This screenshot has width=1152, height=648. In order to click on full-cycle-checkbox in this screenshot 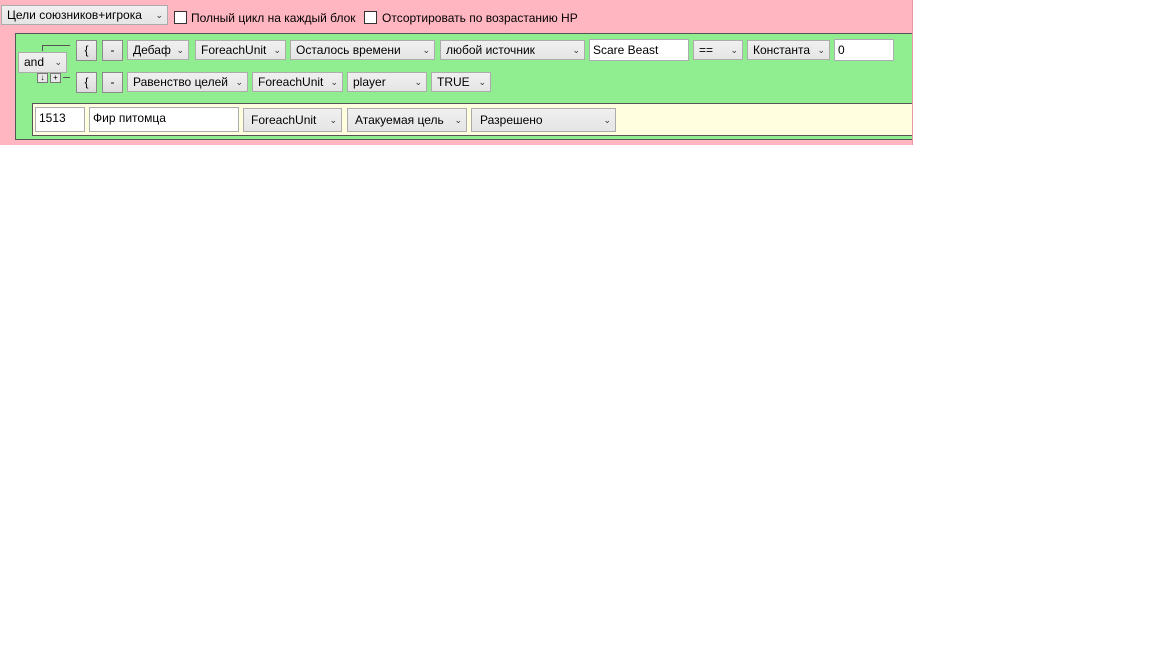, I will do `click(180, 17)`.